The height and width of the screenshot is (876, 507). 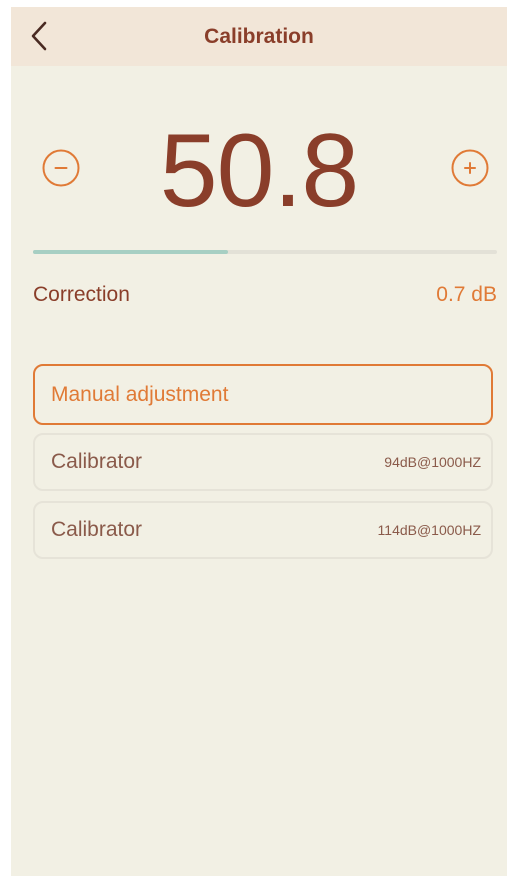 I want to click on correction-label: Correction, so click(x=81, y=294).